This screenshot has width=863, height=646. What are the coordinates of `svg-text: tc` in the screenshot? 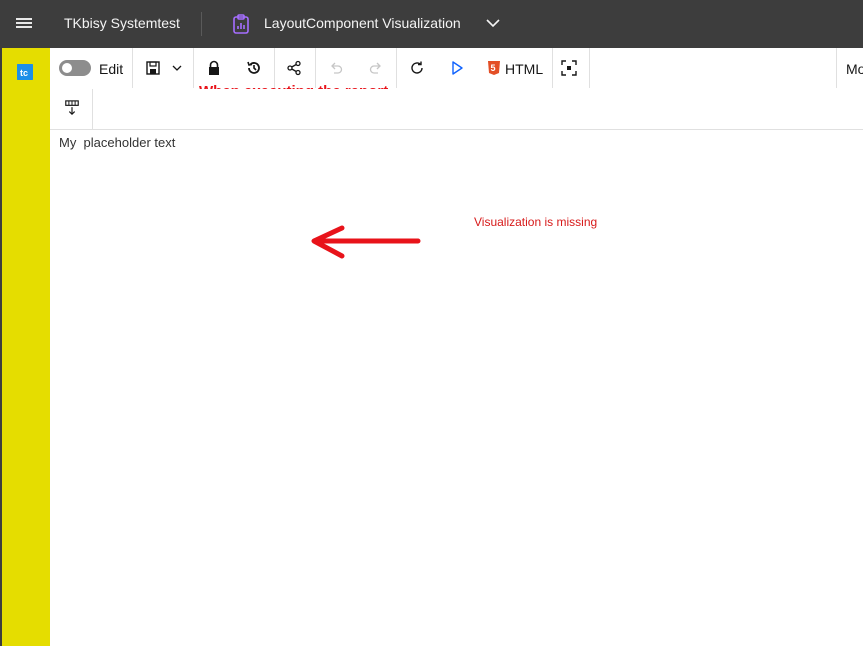 It's located at (24, 73).